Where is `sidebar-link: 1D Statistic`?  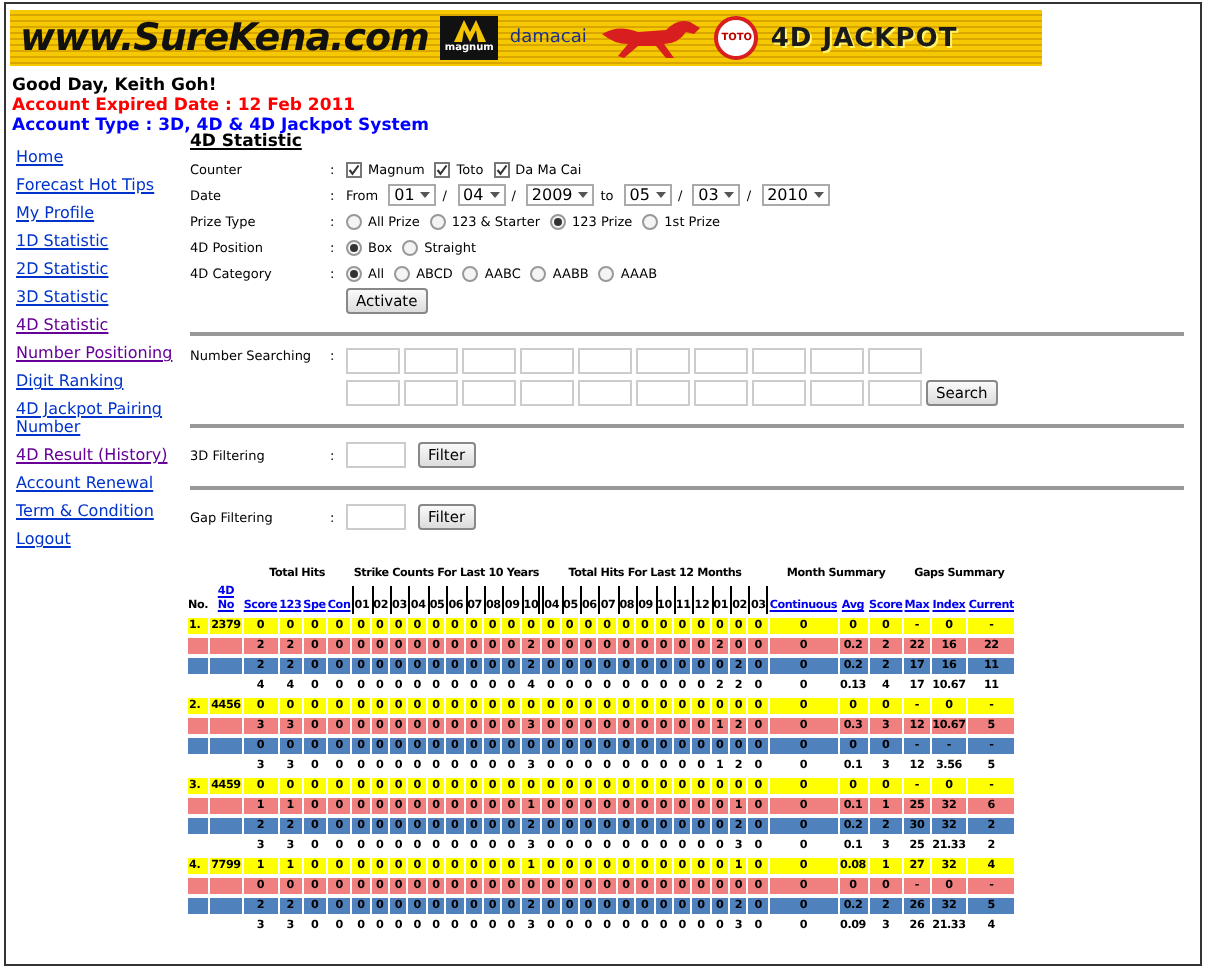
sidebar-link: 1D Statistic is located at coordinates (101, 241).